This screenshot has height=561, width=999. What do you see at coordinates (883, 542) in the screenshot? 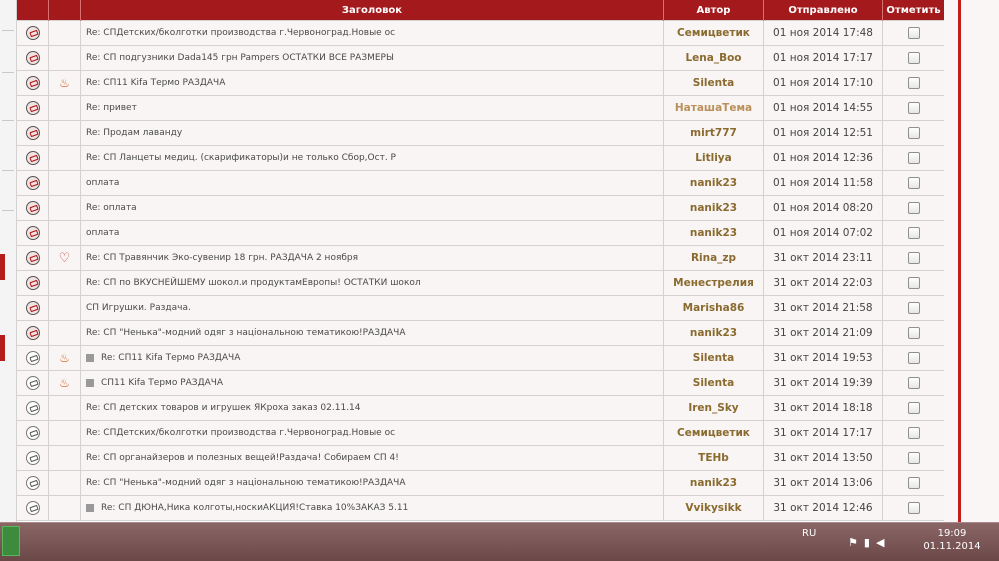
I see `volume-icon: ◀` at bounding box center [883, 542].